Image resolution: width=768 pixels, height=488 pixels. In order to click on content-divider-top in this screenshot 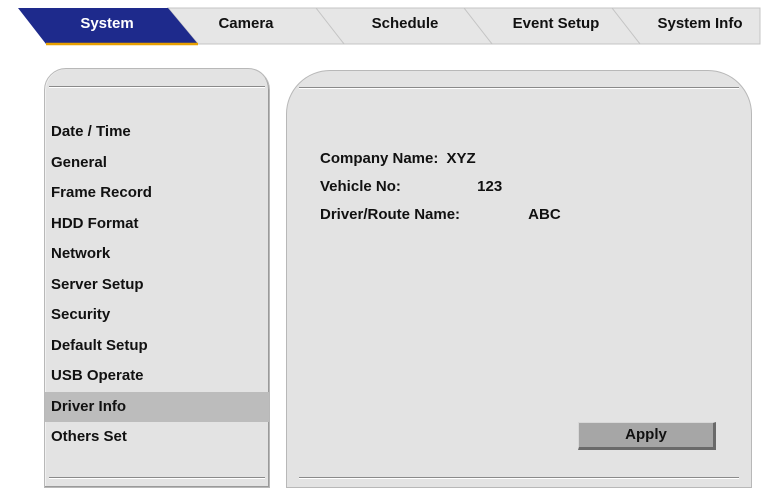, I will do `click(519, 88)`.